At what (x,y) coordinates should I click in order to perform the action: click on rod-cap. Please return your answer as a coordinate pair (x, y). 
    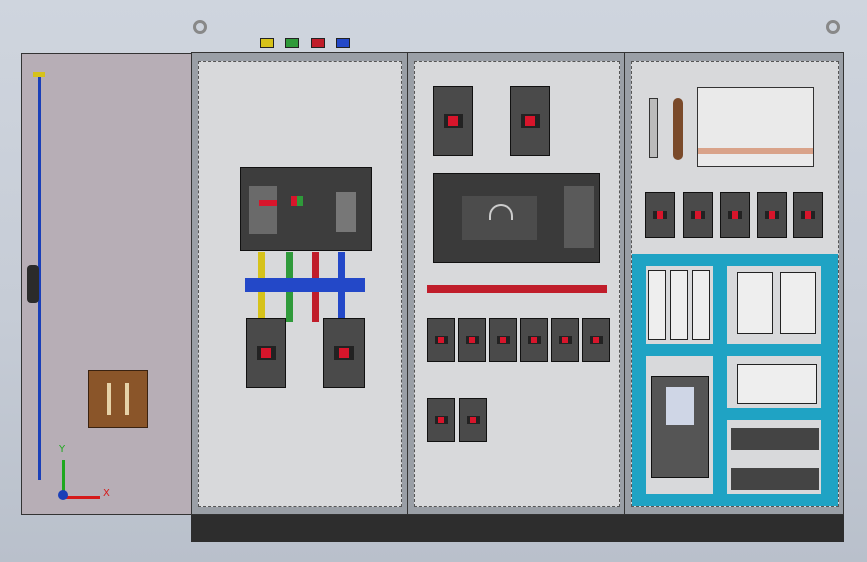
    Looking at the image, I should click on (39, 74).